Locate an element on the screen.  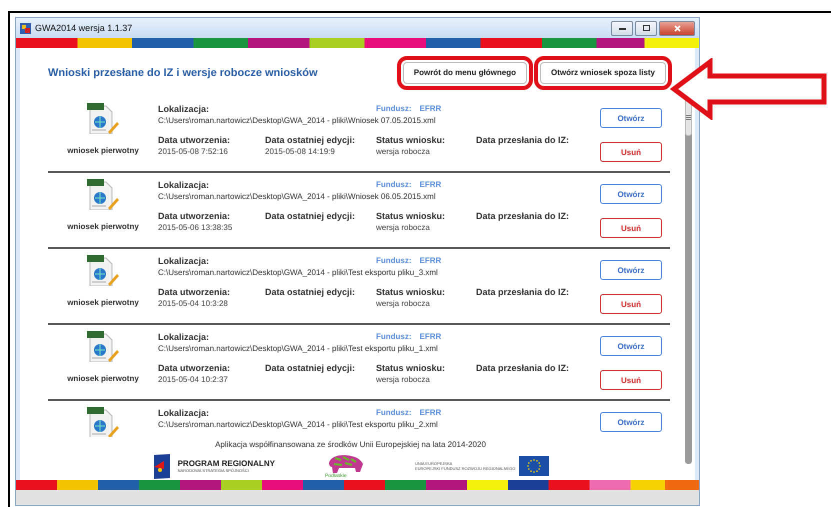
file-path: C:\Users\roman.nartowicz\Desktop\GWA_2014 - pliki\Wniosek 07.05.2015.xml is located at coordinates (297, 120).